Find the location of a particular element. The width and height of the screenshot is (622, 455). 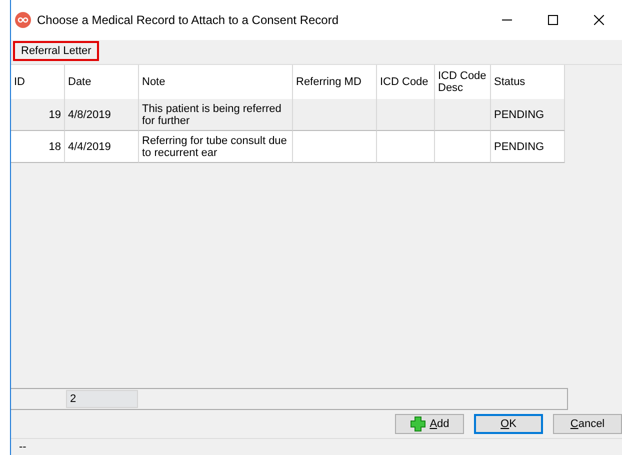

table-cell: 4/4/2019 is located at coordinates (102, 147).